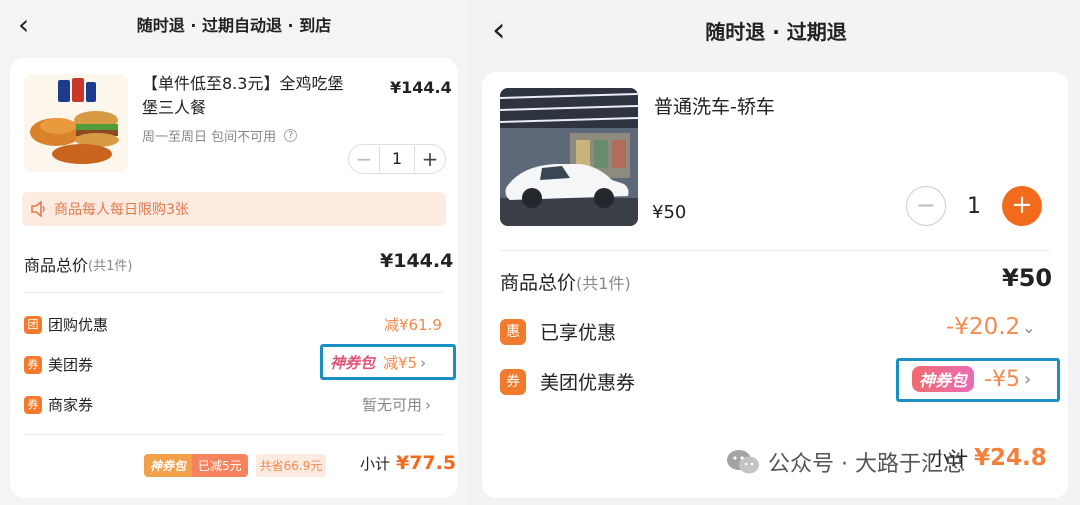  I want to click on groupbuy-discount-value: 减¥61.9, so click(413, 325).